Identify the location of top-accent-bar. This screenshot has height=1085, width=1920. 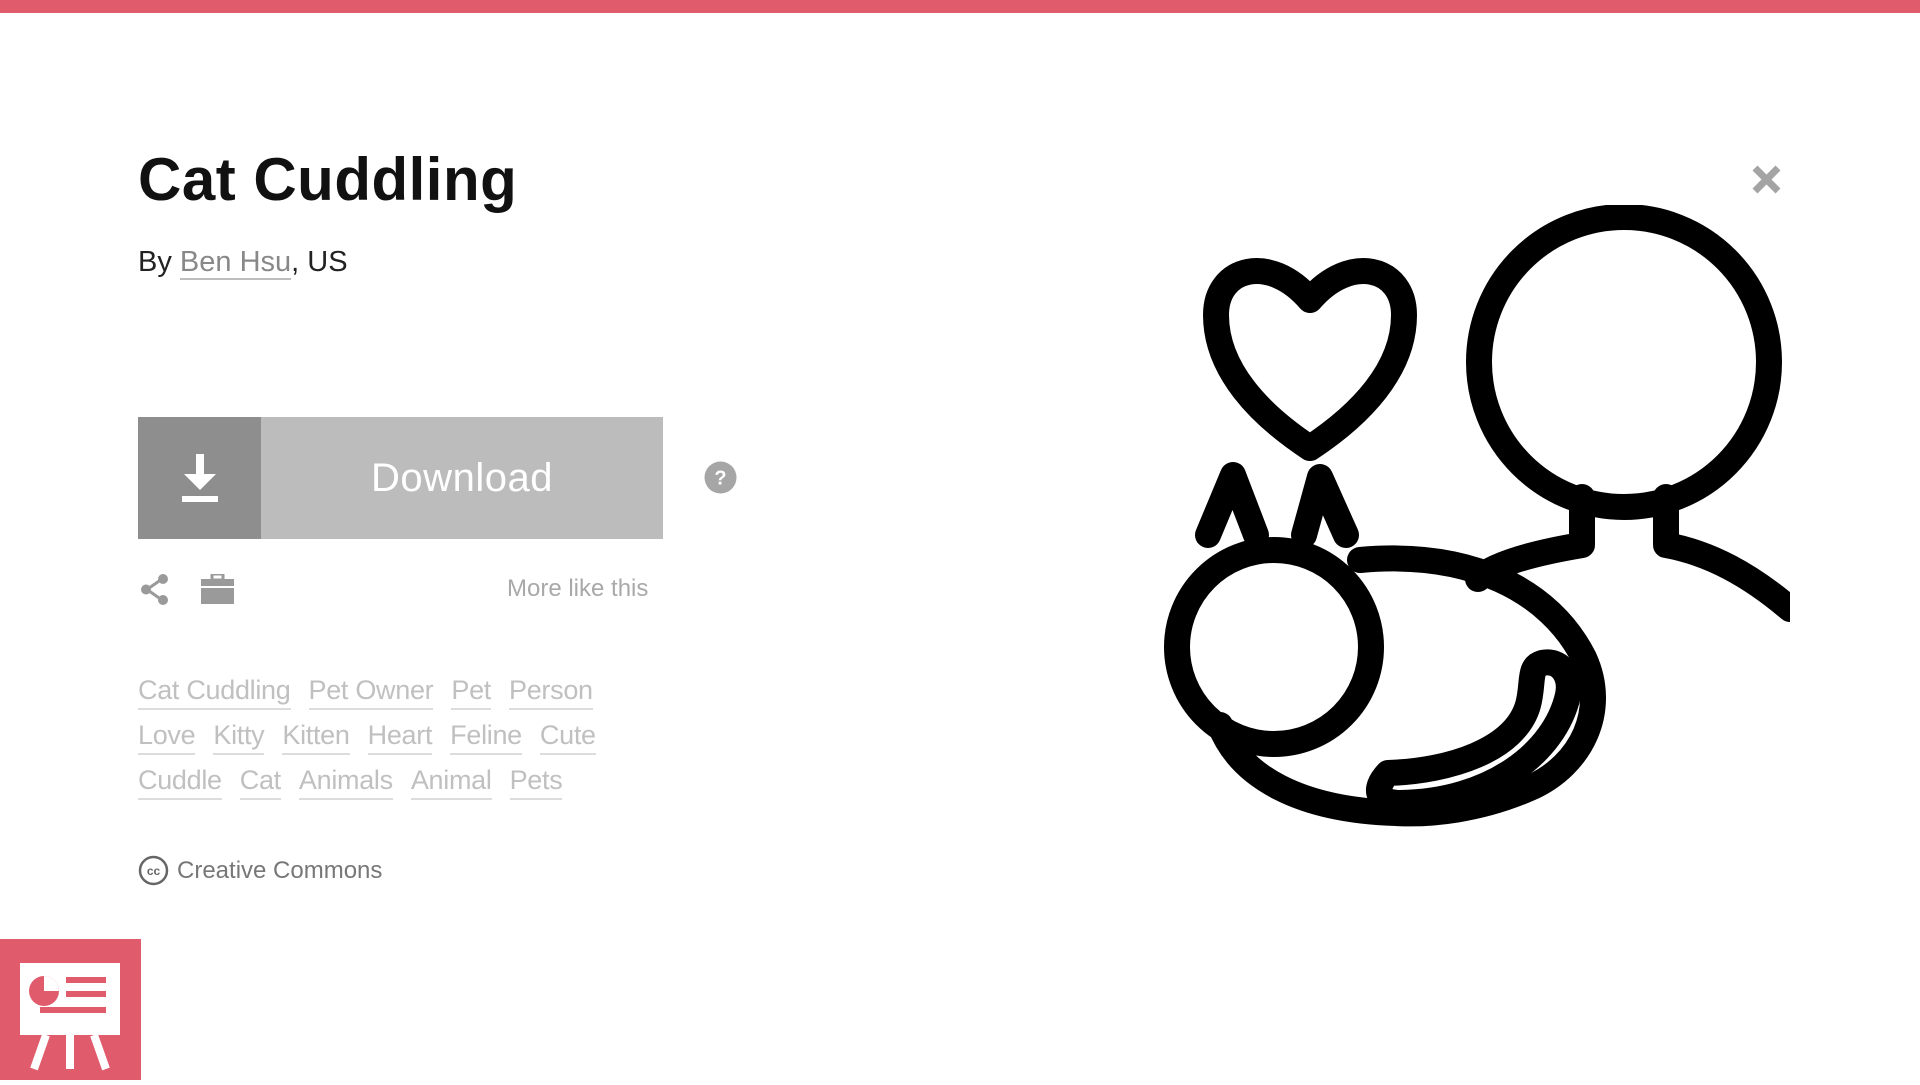
(960, 6).